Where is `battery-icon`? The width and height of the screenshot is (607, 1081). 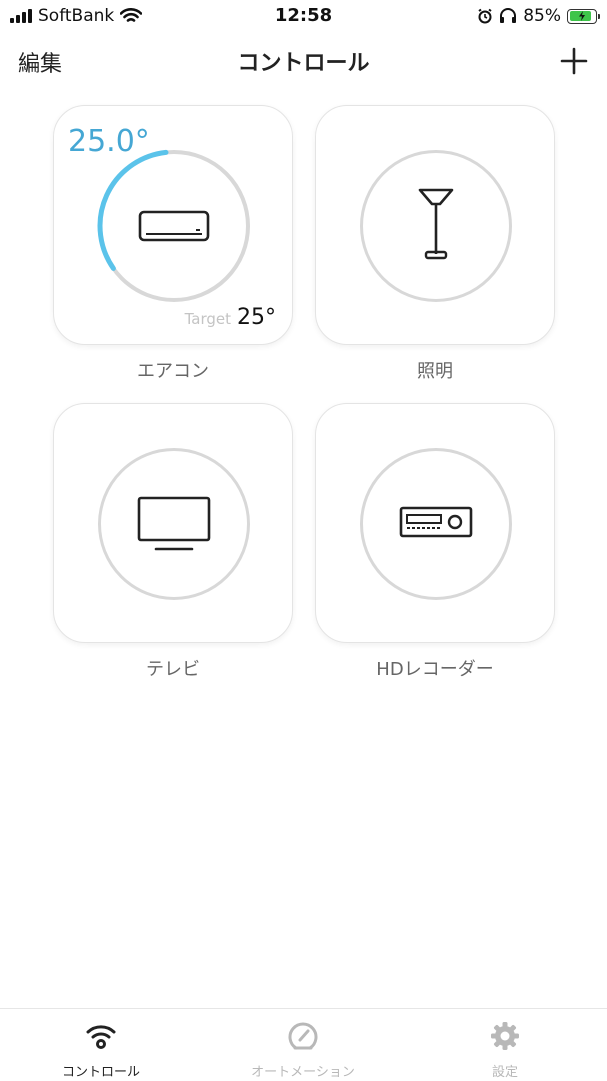
battery-icon is located at coordinates (583, 16).